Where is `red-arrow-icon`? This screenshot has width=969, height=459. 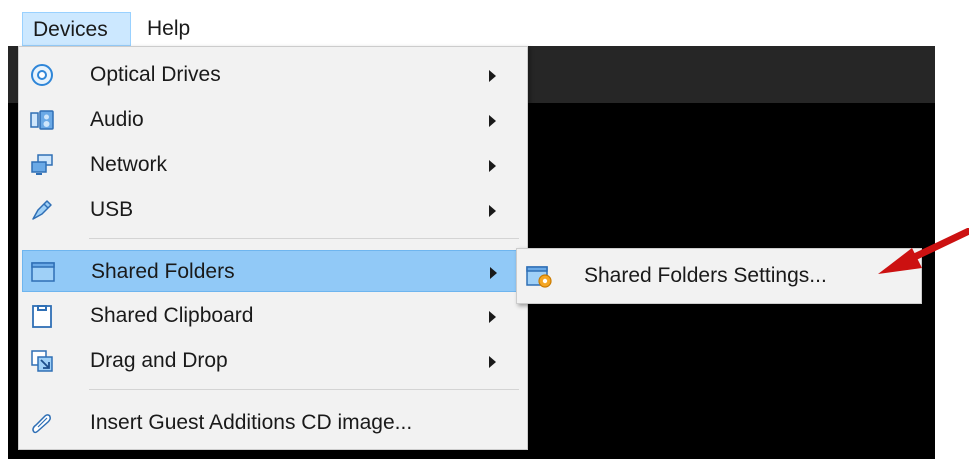
red-arrow-icon is located at coordinates (923, 251).